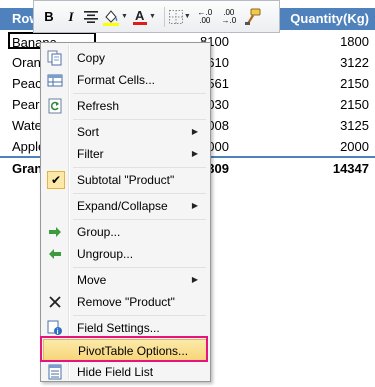 The width and height of the screenshot is (375, 387). What do you see at coordinates (124, 349) in the screenshot?
I see `highlight-annotation-box` at bounding box center [124, 349].